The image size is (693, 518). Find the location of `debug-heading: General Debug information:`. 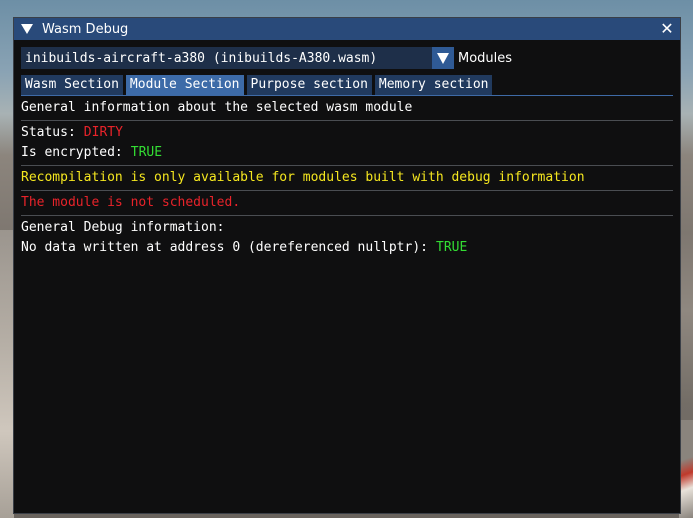

debug-heading: General Debug information: is located at coordinates (123, 227).